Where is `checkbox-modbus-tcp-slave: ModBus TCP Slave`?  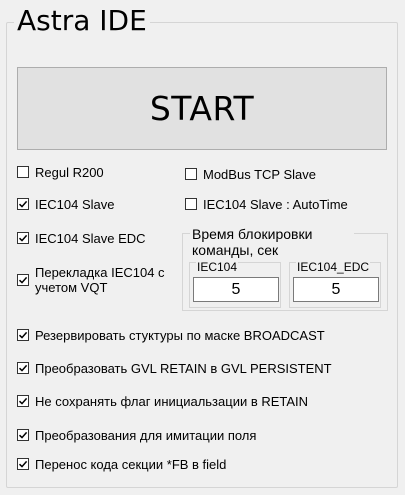 checkbox-modbus-tcp-slave: ModBus TCP Slave is located at coordinates (250, 174).